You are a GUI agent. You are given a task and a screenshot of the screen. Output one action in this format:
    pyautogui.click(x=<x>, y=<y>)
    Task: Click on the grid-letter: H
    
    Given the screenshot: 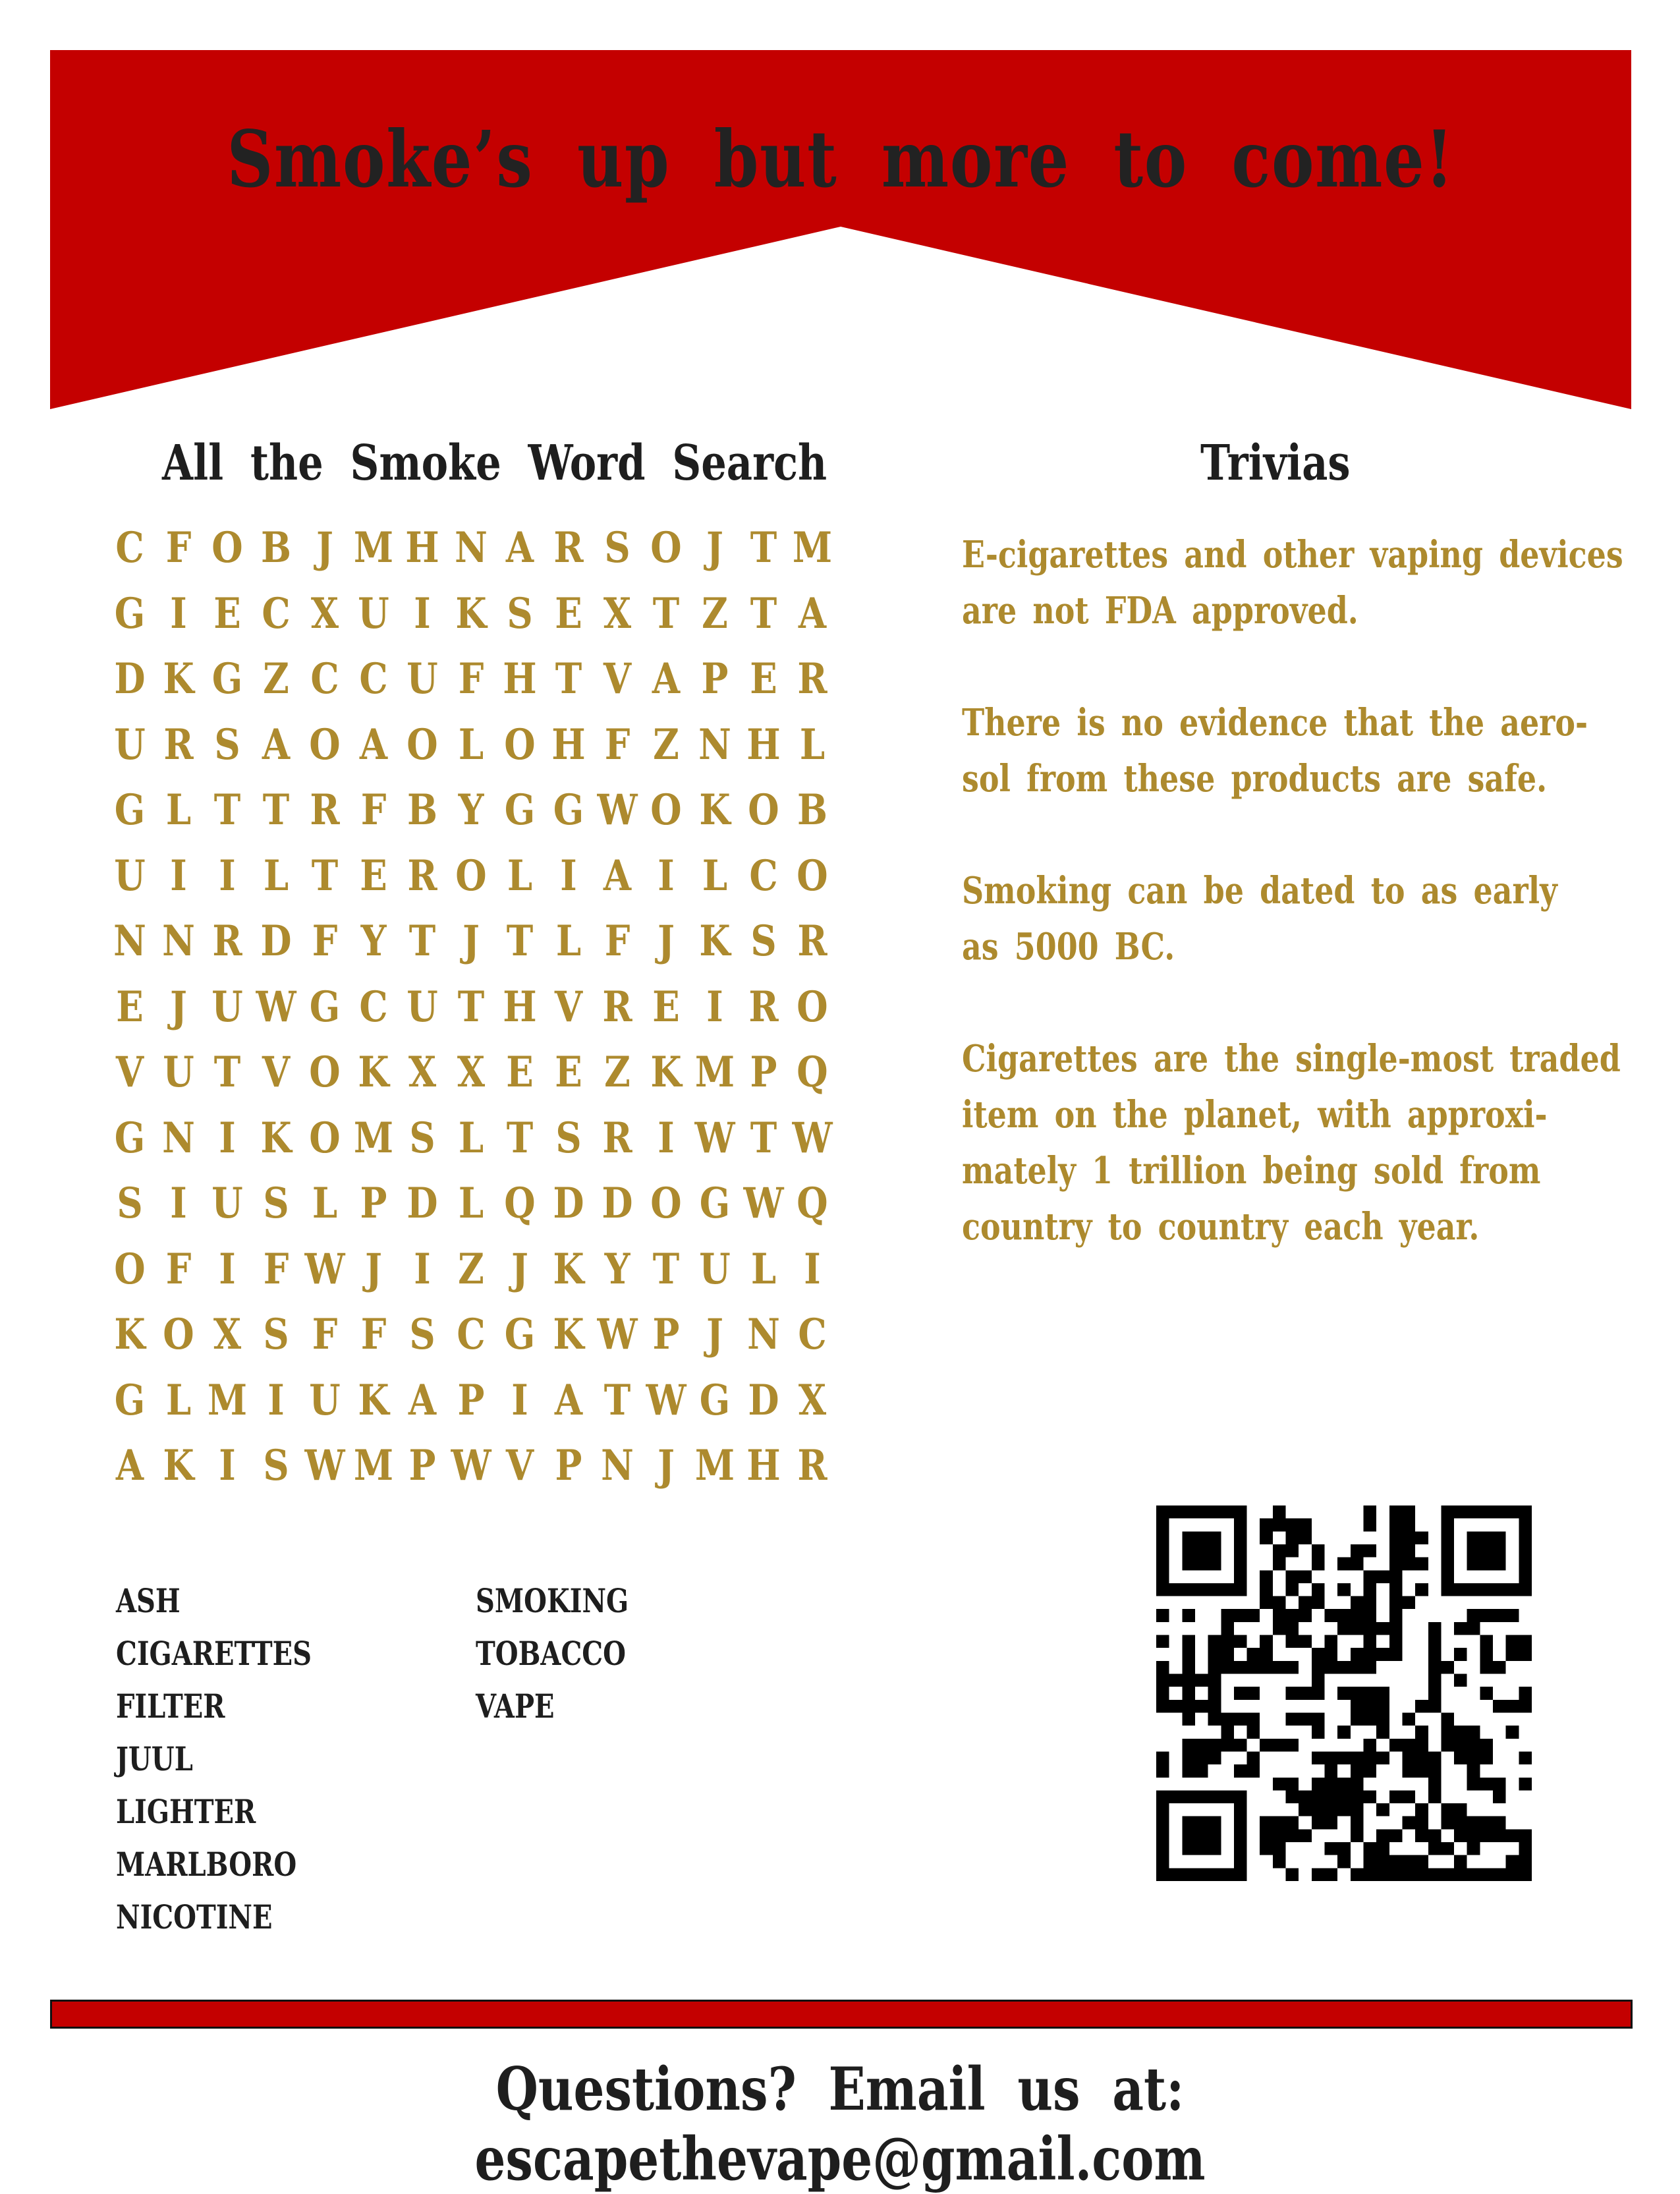 What is the action you would take?
    pyautogui.click(x=520, y=1007)
    